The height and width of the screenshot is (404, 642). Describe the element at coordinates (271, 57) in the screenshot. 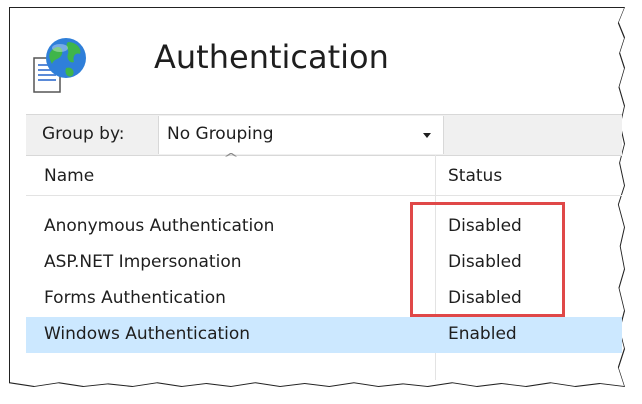

I see `page-title: Authentication` at that location.